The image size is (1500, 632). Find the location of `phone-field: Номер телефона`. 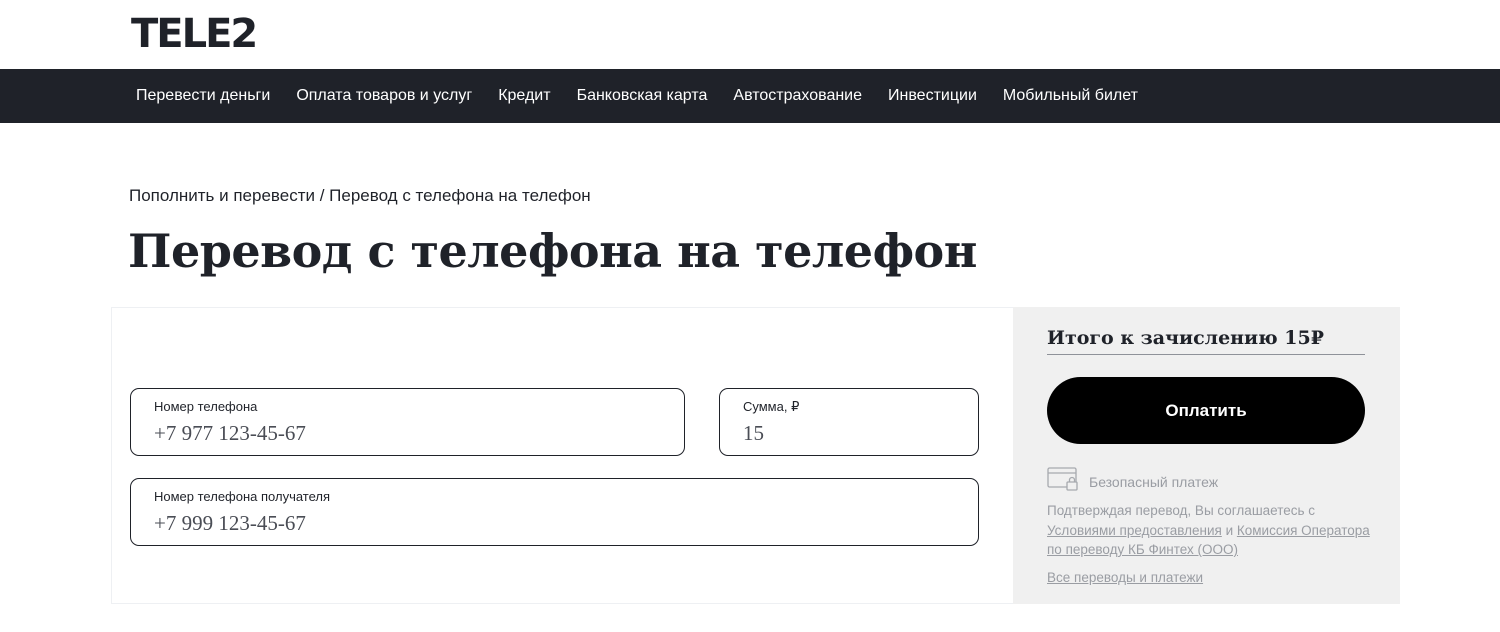

phone-field: Номер телефона is located at coordinates (407, 422).